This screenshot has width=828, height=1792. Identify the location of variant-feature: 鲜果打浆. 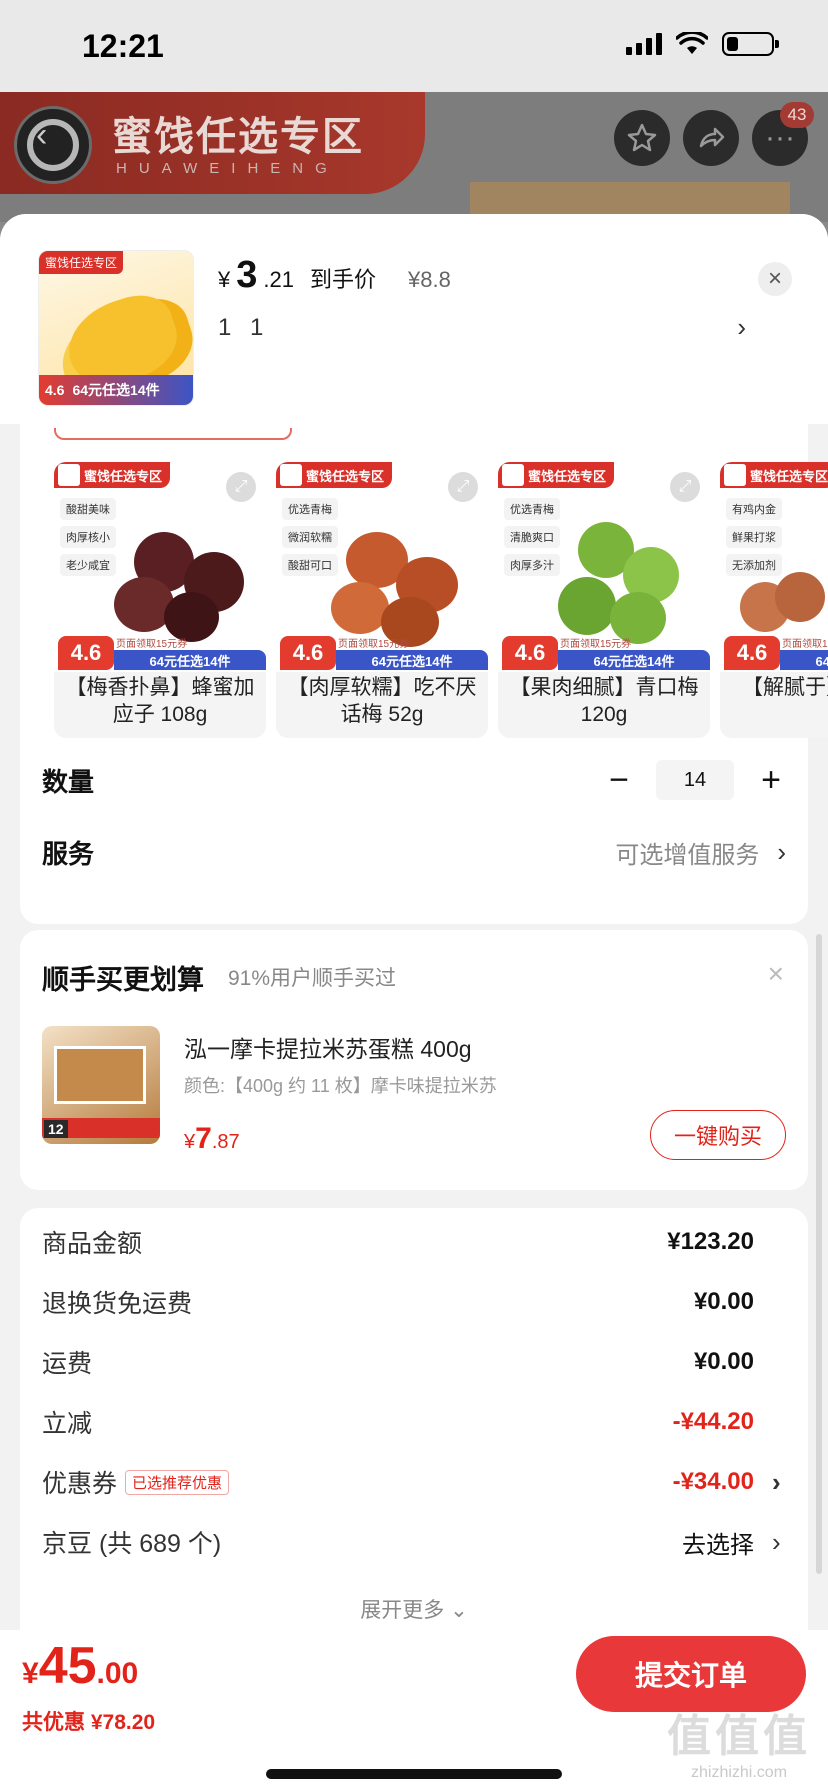
(754, 537).